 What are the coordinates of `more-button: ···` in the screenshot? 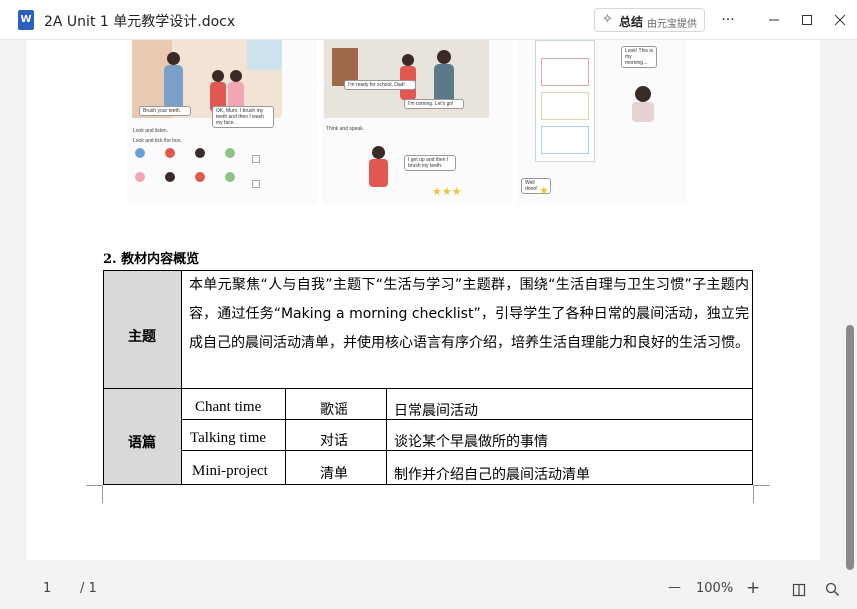 It's located at (728, 20).